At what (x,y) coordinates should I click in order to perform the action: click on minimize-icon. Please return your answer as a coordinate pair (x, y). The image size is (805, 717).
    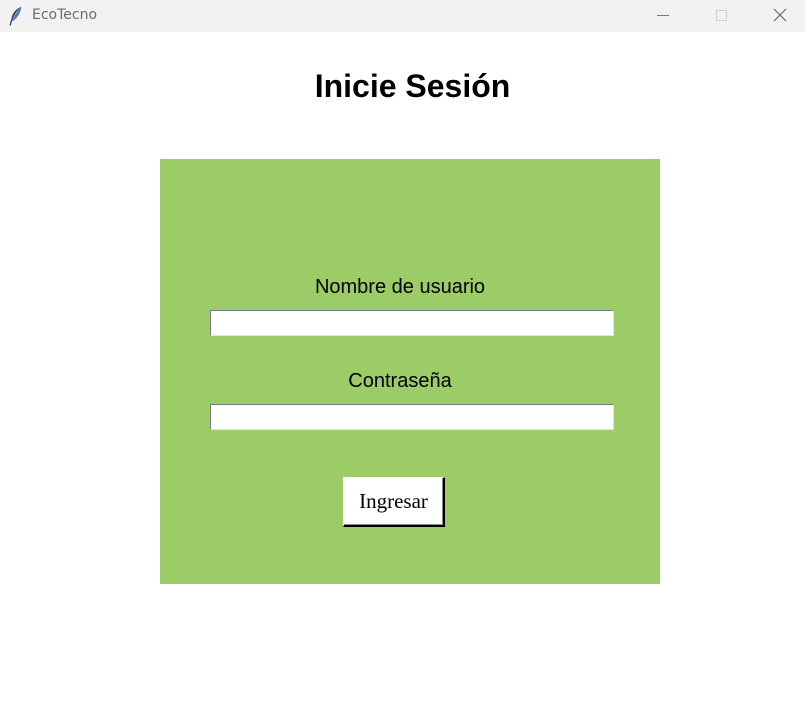
    Looking at the image, I should click on (663, 15).